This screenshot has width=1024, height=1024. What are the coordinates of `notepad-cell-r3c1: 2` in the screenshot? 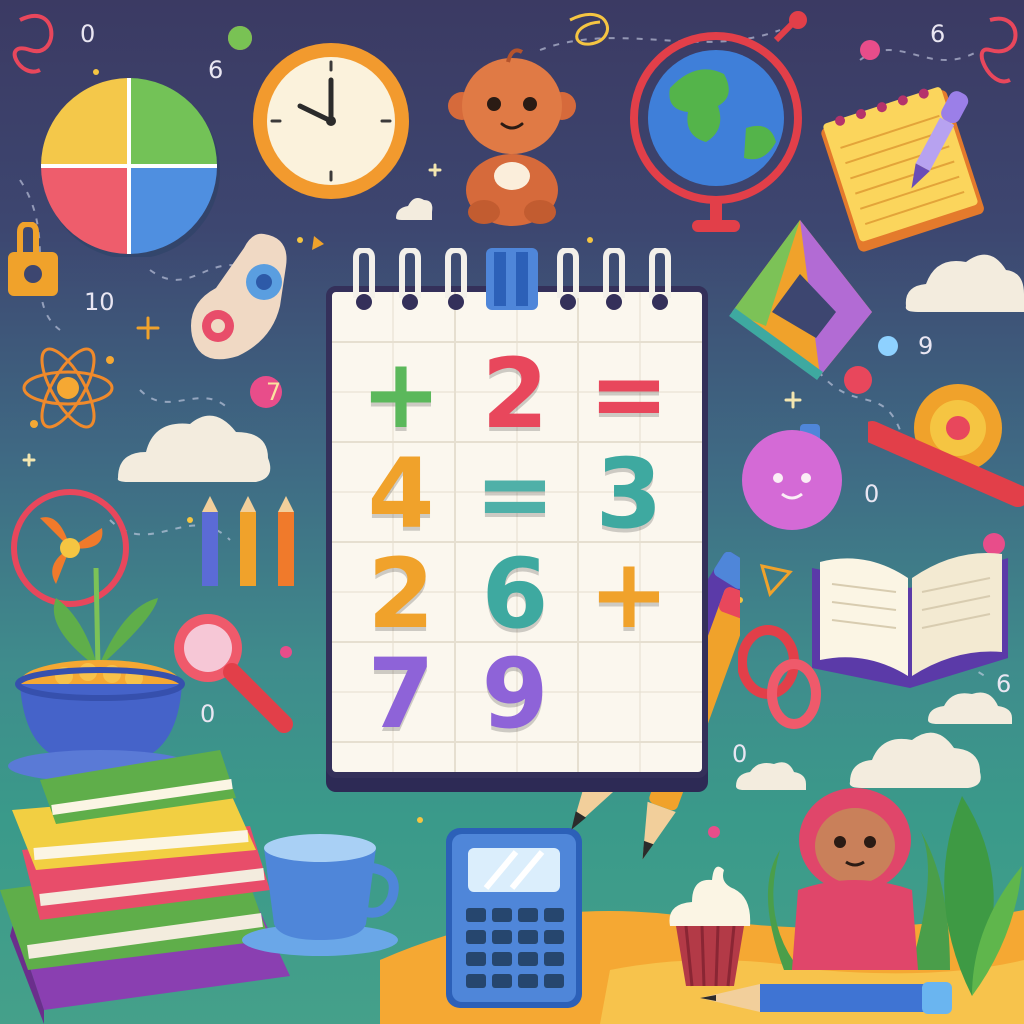 It's located at (401, 594).